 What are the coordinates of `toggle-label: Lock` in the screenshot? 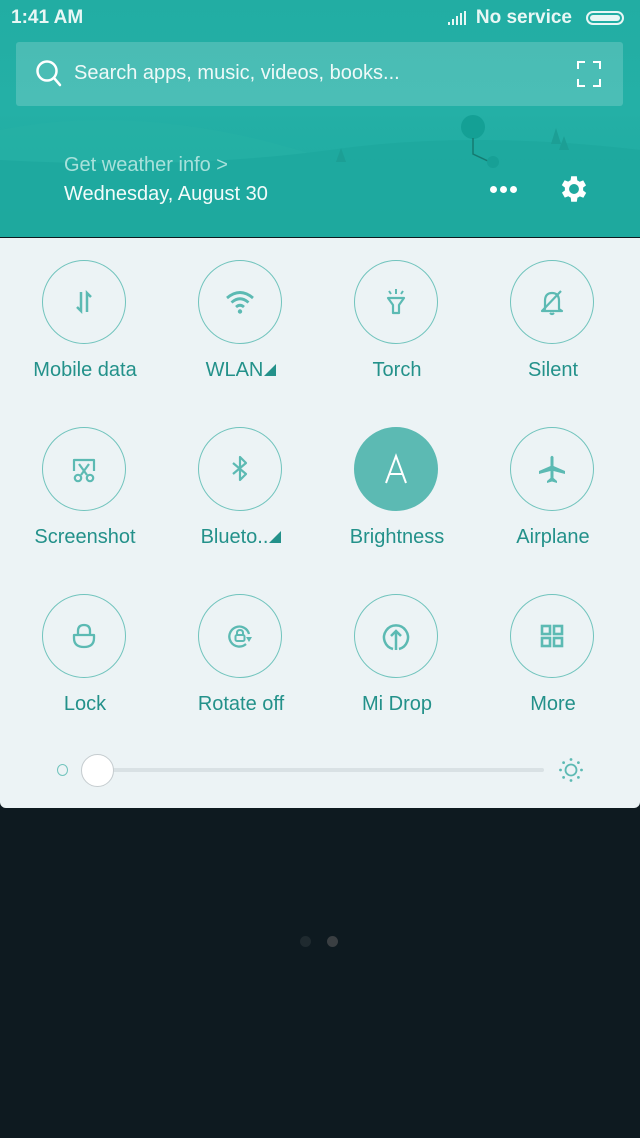 It's located at (85, 704).